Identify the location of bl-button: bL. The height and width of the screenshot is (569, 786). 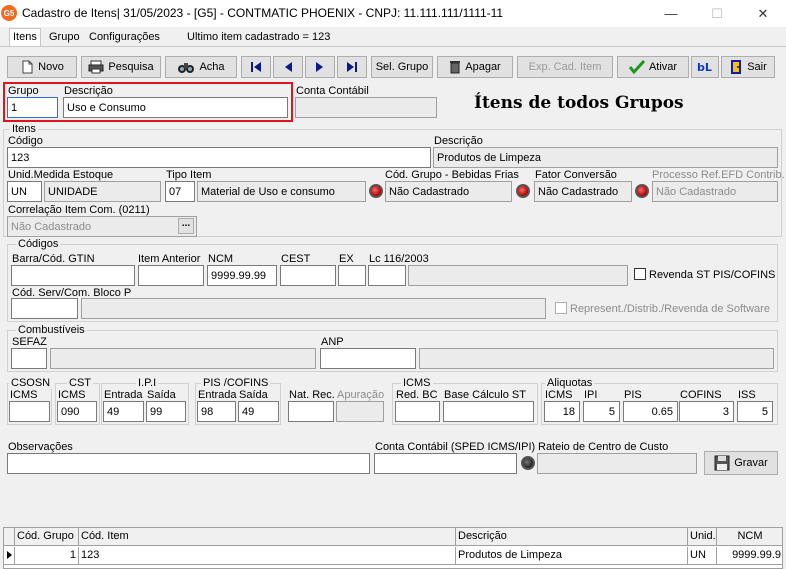
(705, 67).